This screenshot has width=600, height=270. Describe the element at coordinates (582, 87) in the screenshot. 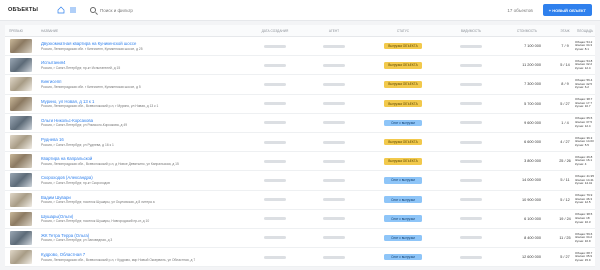

I see `area-value: Кухня: 6.2` at that location.